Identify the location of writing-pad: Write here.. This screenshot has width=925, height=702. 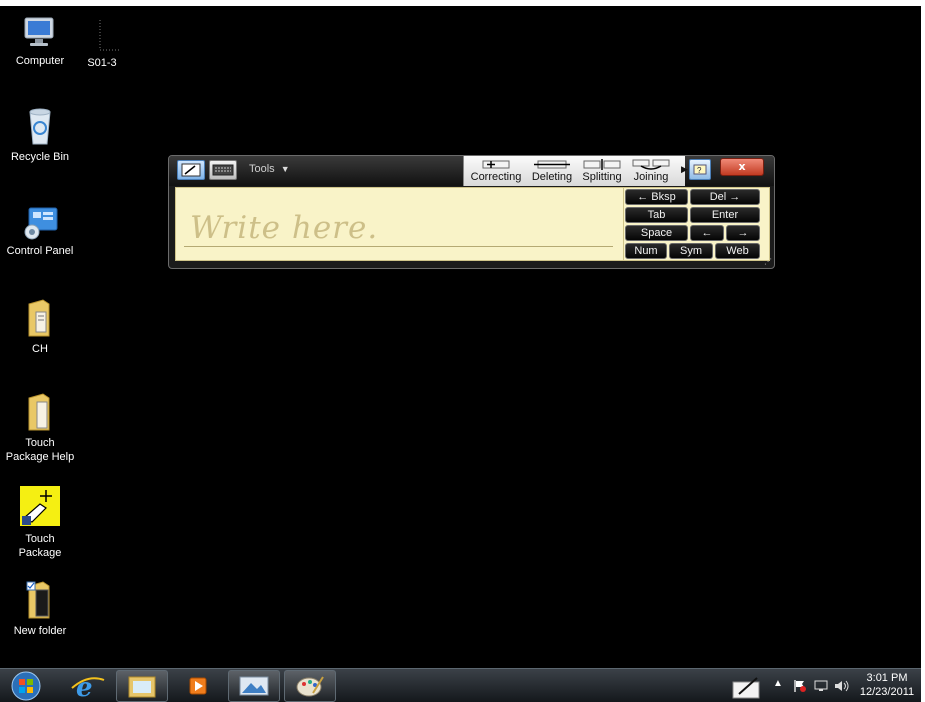
(399, 224).